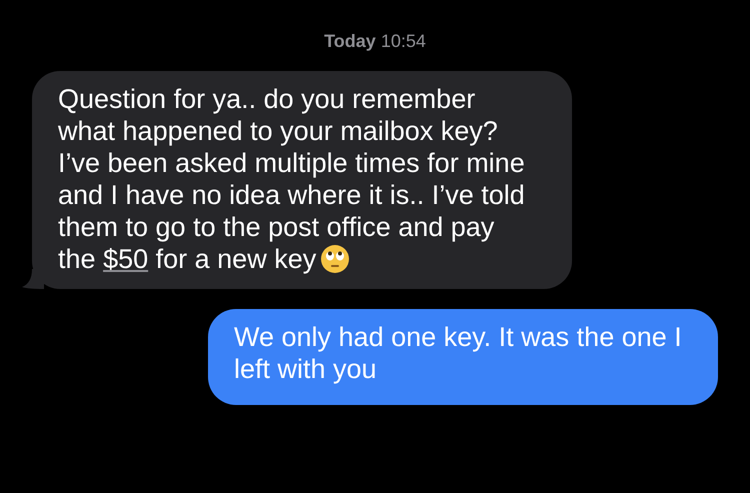 Image resolution: width=750 pixels, height=493 pixels. Describe the element at coordinates (375, 41) in the screenshot. I see `timestamp: Today 10:54` at that location.